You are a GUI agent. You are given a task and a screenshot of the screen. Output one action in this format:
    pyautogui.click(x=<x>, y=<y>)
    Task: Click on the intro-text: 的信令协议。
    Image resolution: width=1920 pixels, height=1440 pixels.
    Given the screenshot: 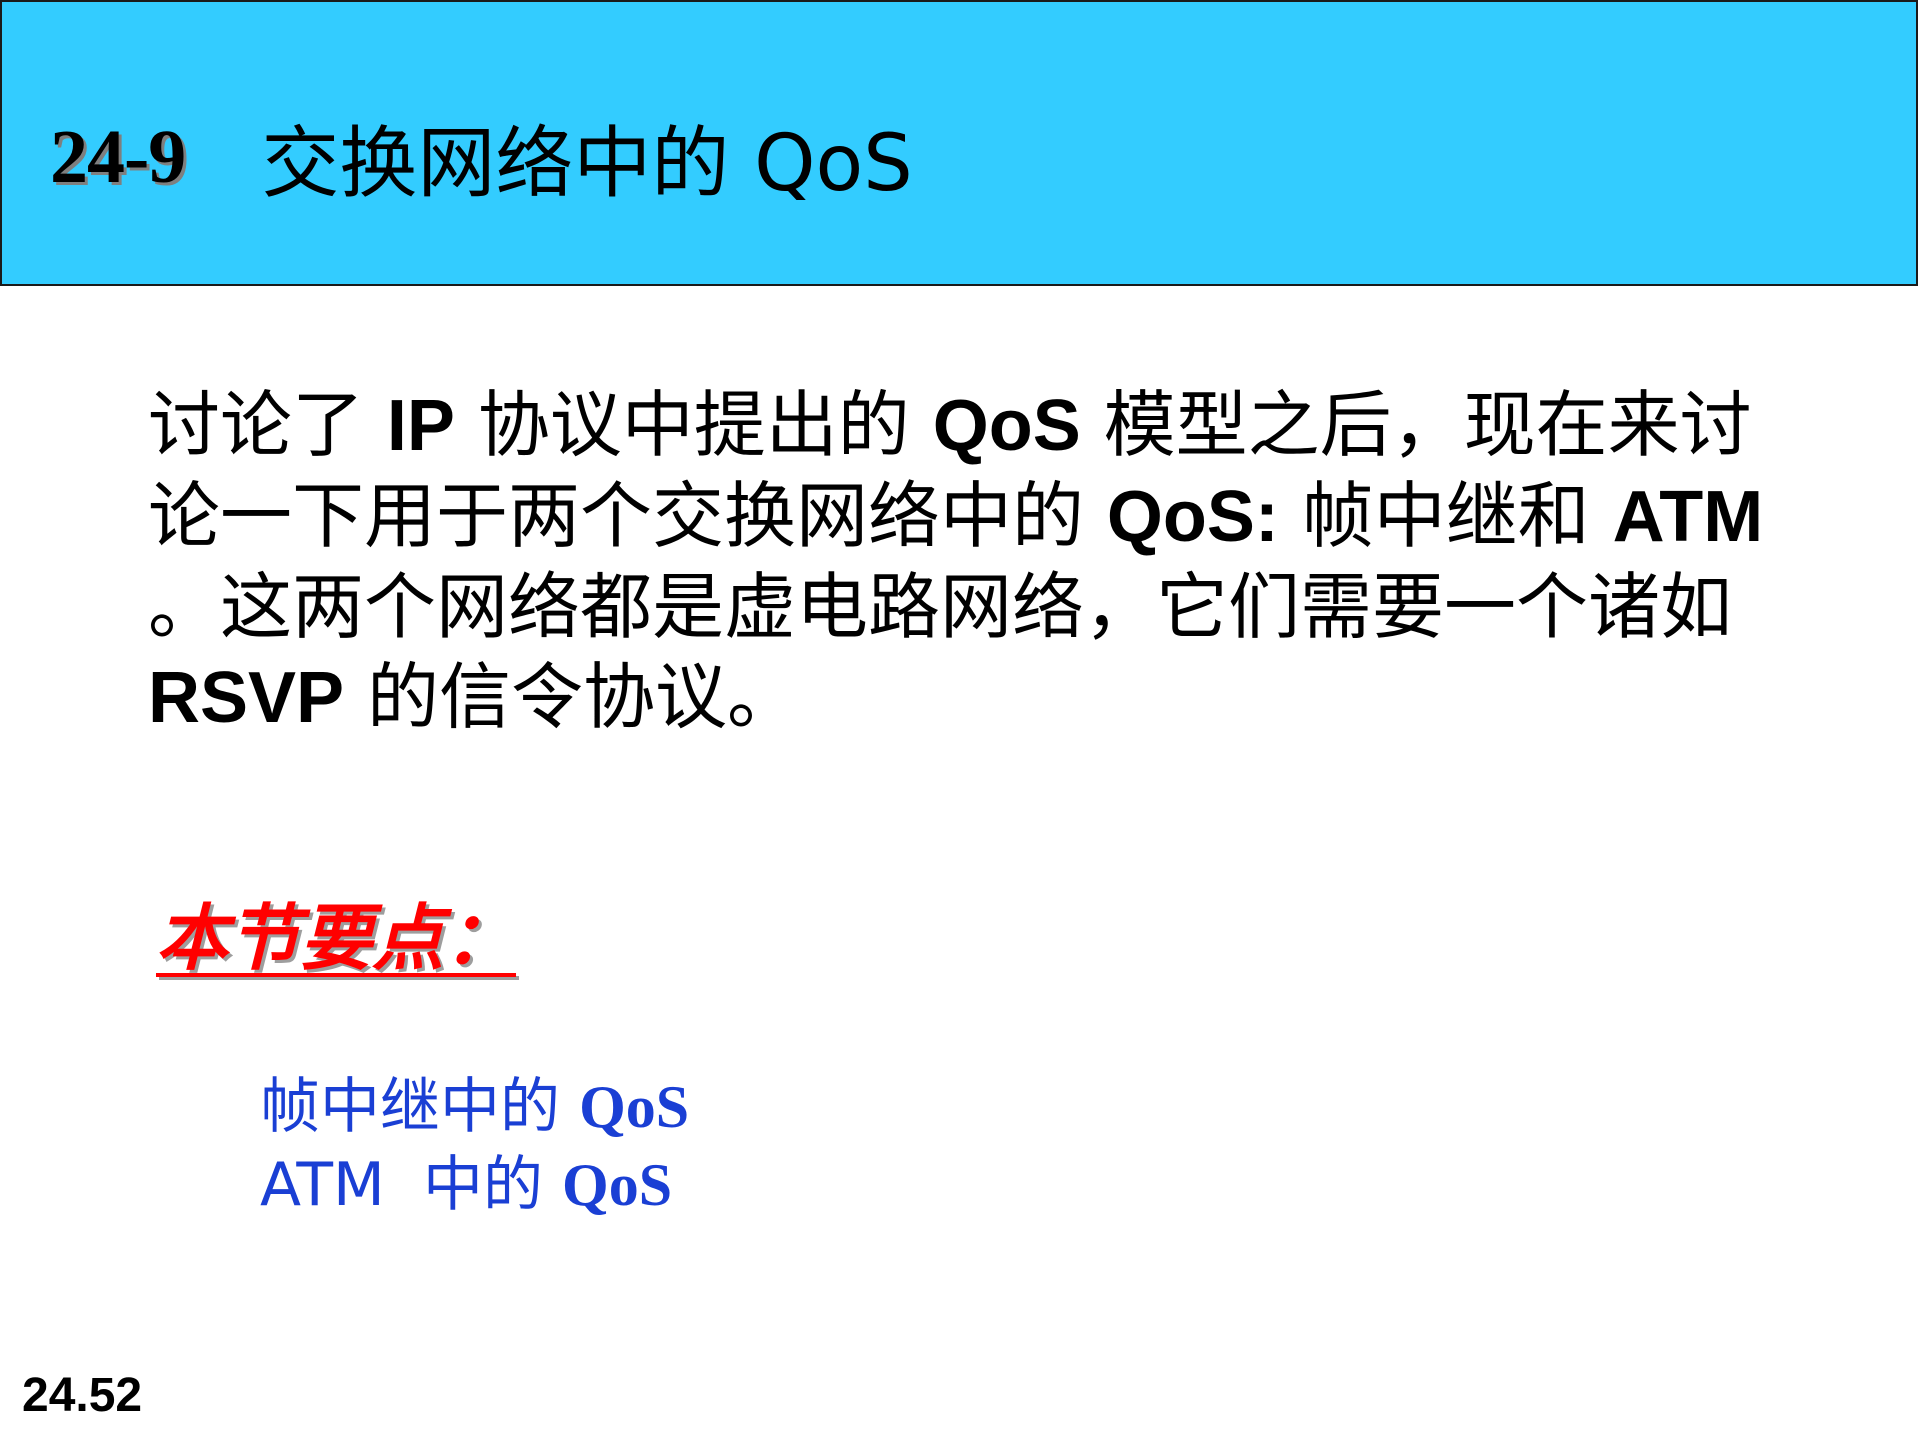 What is the action you would take?
    pyautogui.click(x=571, y=697)
    